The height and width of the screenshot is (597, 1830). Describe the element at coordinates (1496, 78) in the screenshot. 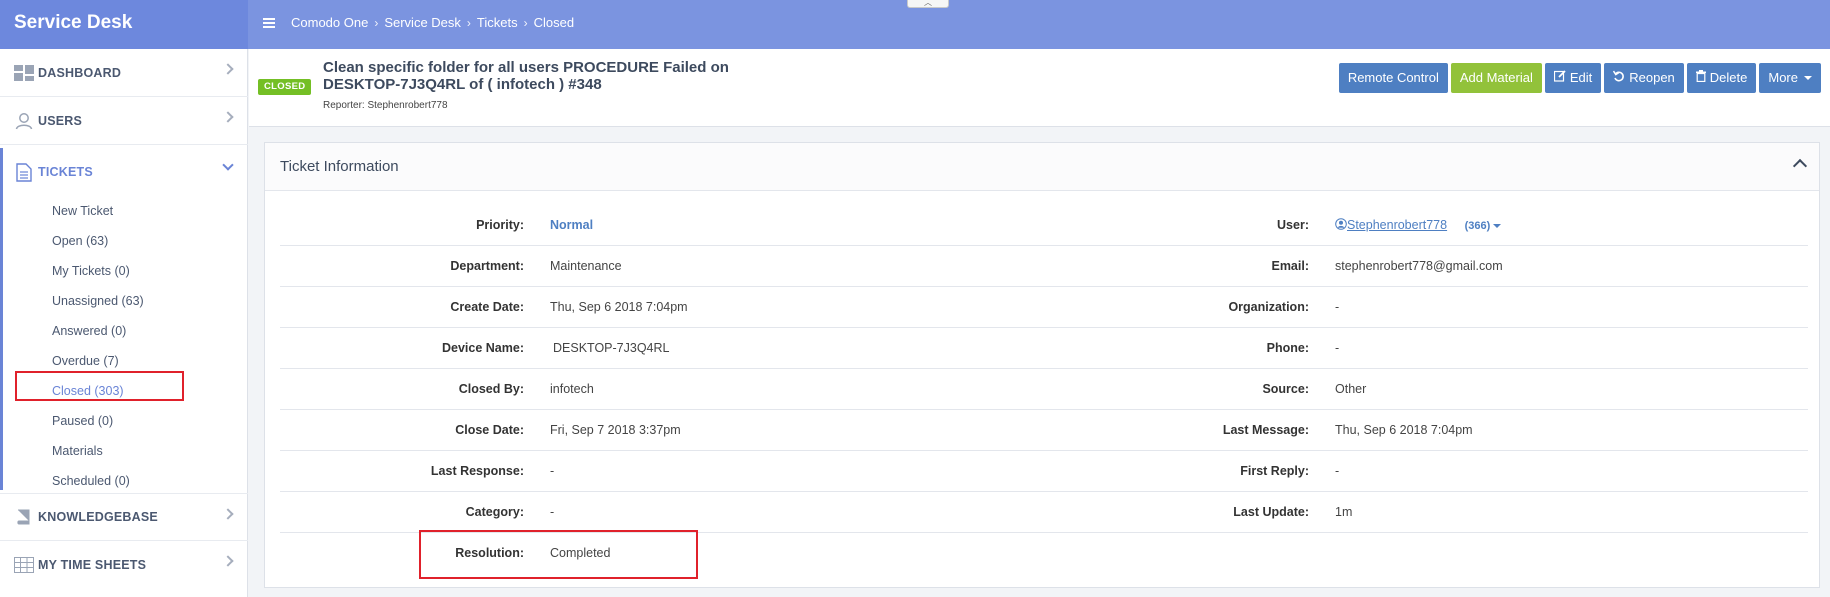

I see `add-material-button: Add Material` at that location.